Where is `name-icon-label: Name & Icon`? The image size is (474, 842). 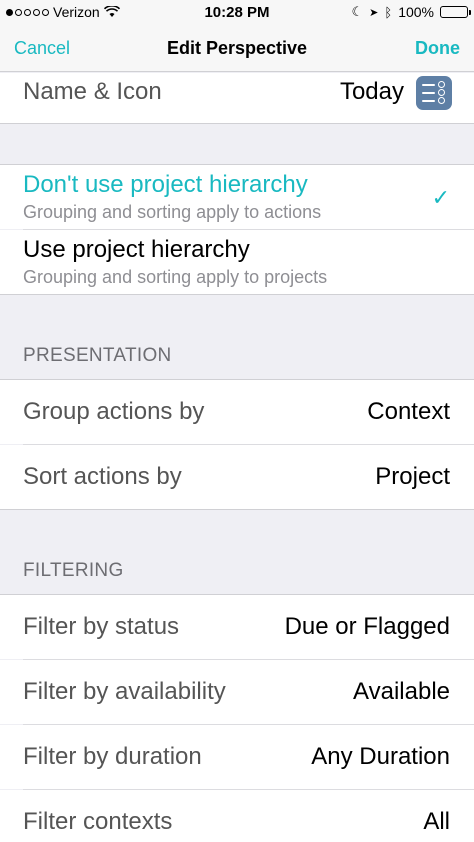
name-icon-label: Name & Icon is located at coordinates (92, 91).